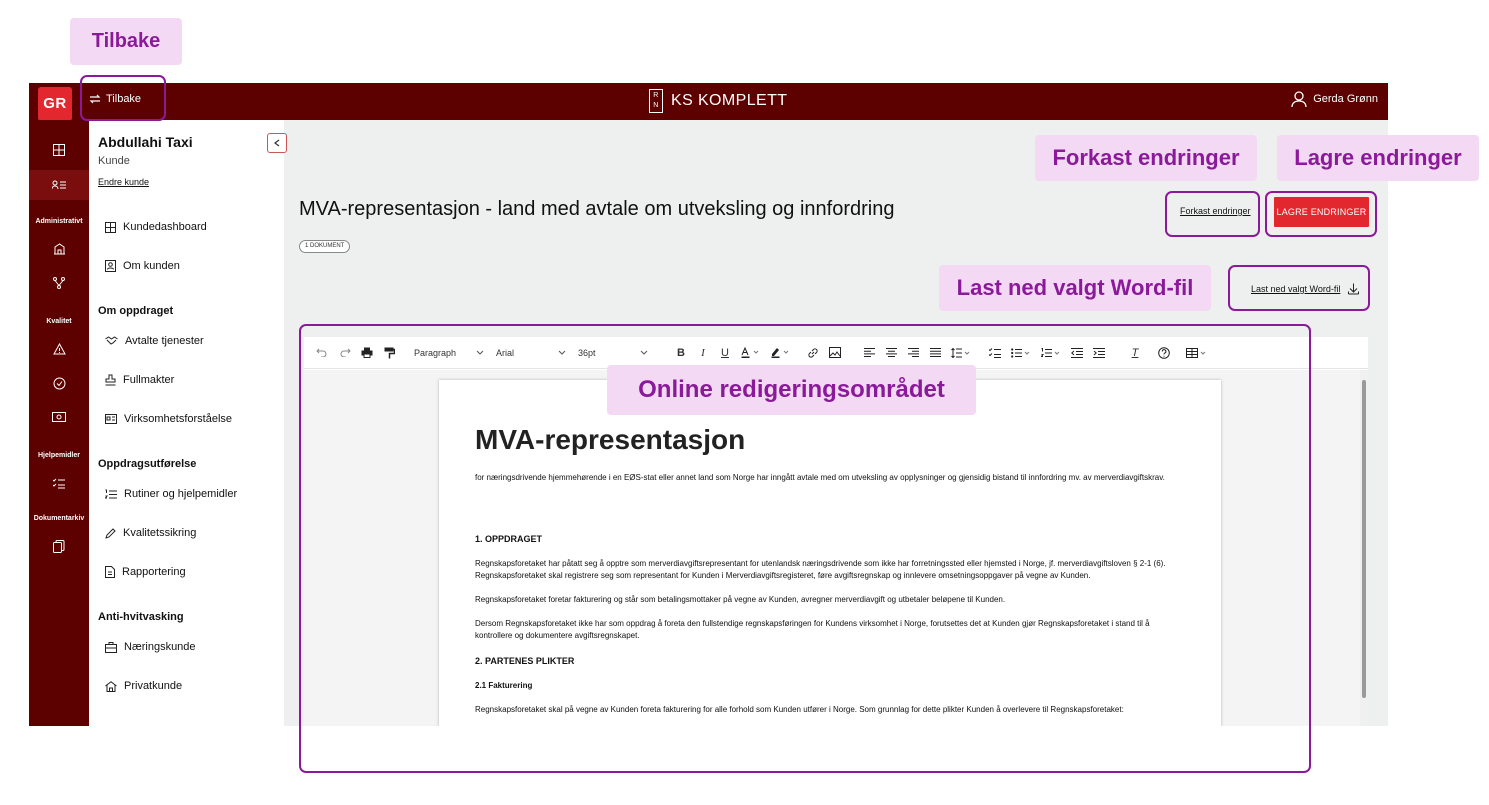  I want to click on sidebar-item-label: Avtalte tjenester, so click(164, 341).